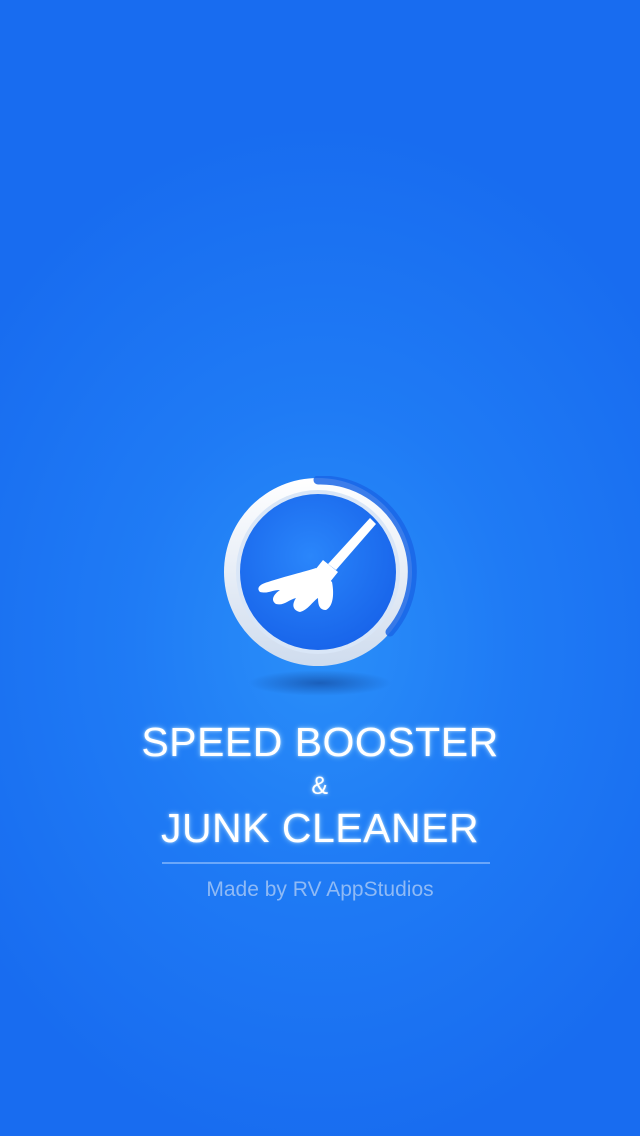 The height and width of the screenshot is (1136, 640). Describe the element at coordinates (320, 742) in the screenshot. I see `app-title-line1: SPEED BOOSTER` at that location.